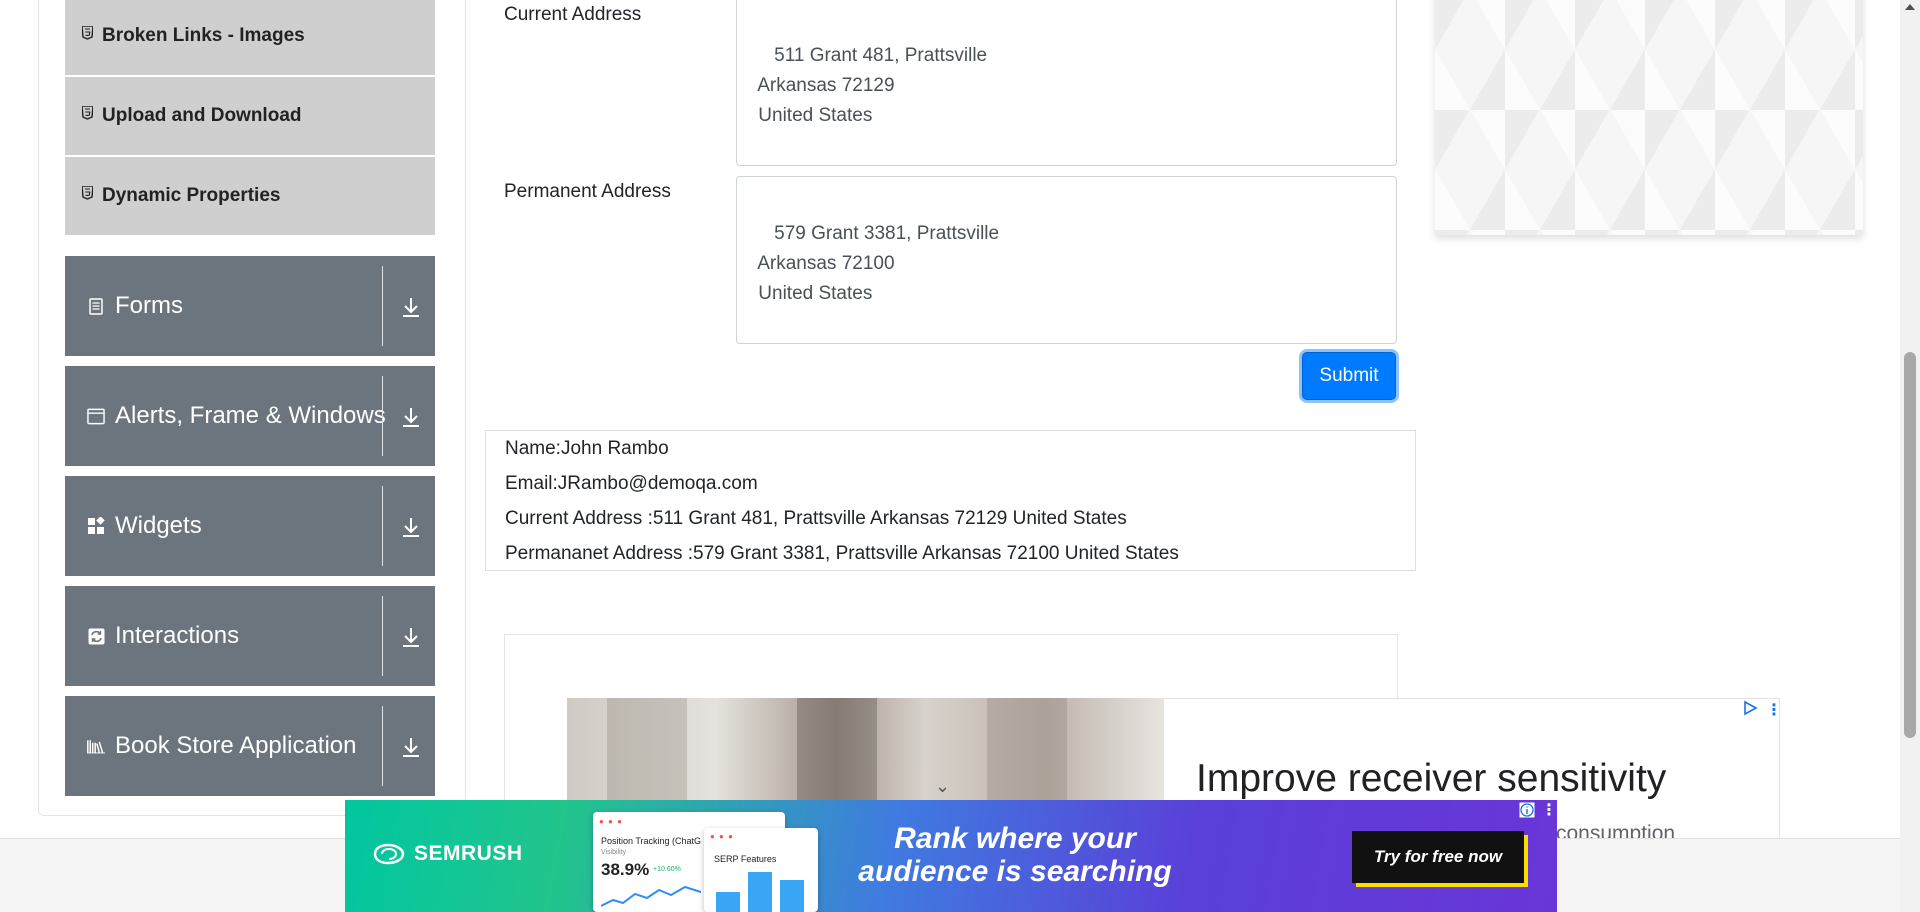 This screenshot has width=1920, height=912. Describe the element at coordinates (250, 636) in the screenshot. I see `sidebar-group-interactions: Interactions` at that location.